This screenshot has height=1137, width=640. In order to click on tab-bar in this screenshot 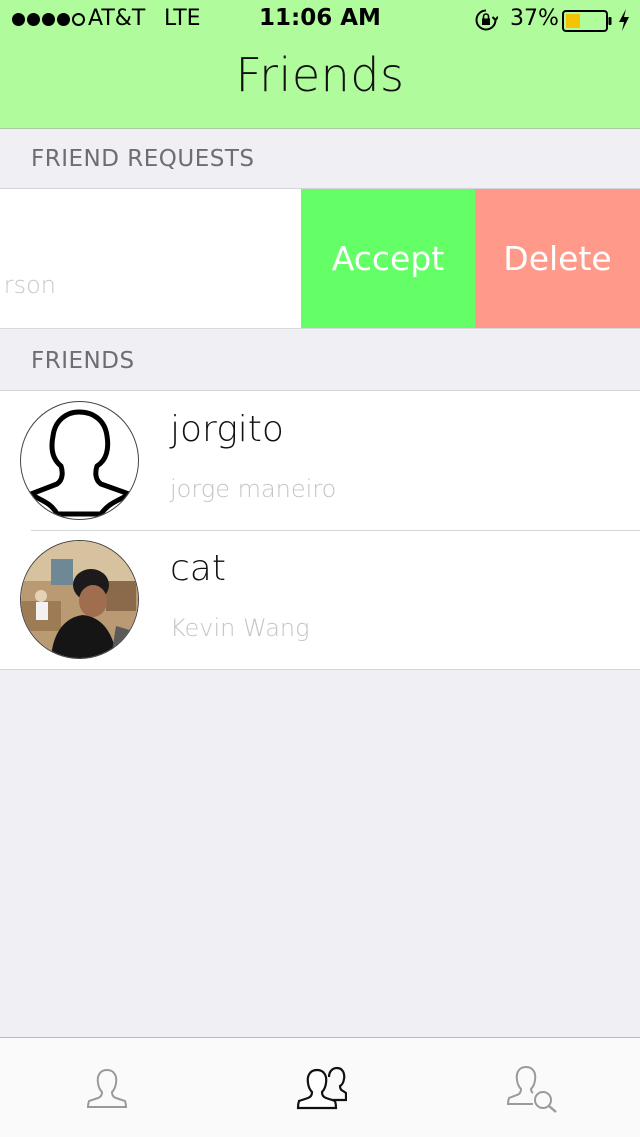, I will do `click(320, 1087)`.